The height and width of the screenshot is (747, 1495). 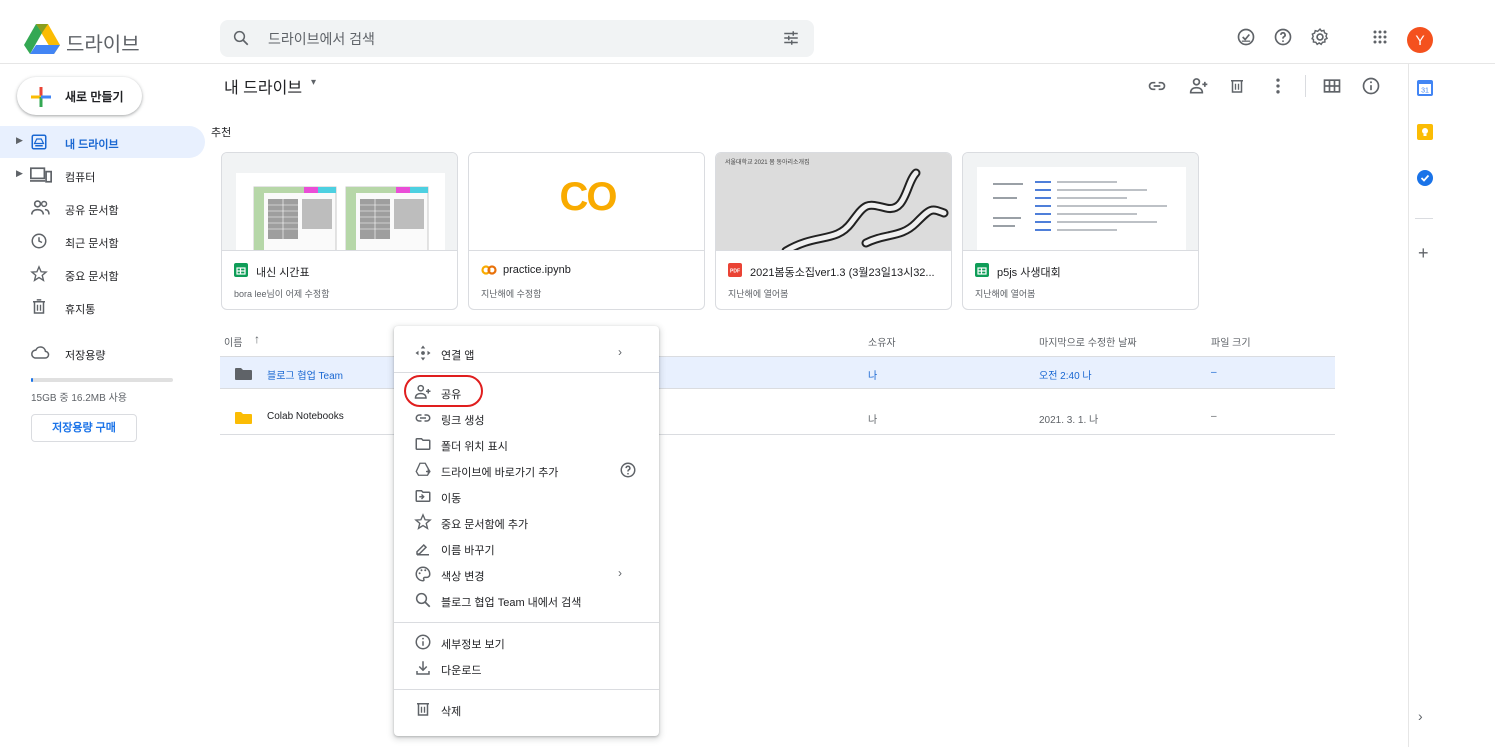 What do you see at coordinates (1069, 420) in the screenshot?
I see `file-modified: 2021. 3. 1. 나` at bounding box center [1069, 420].